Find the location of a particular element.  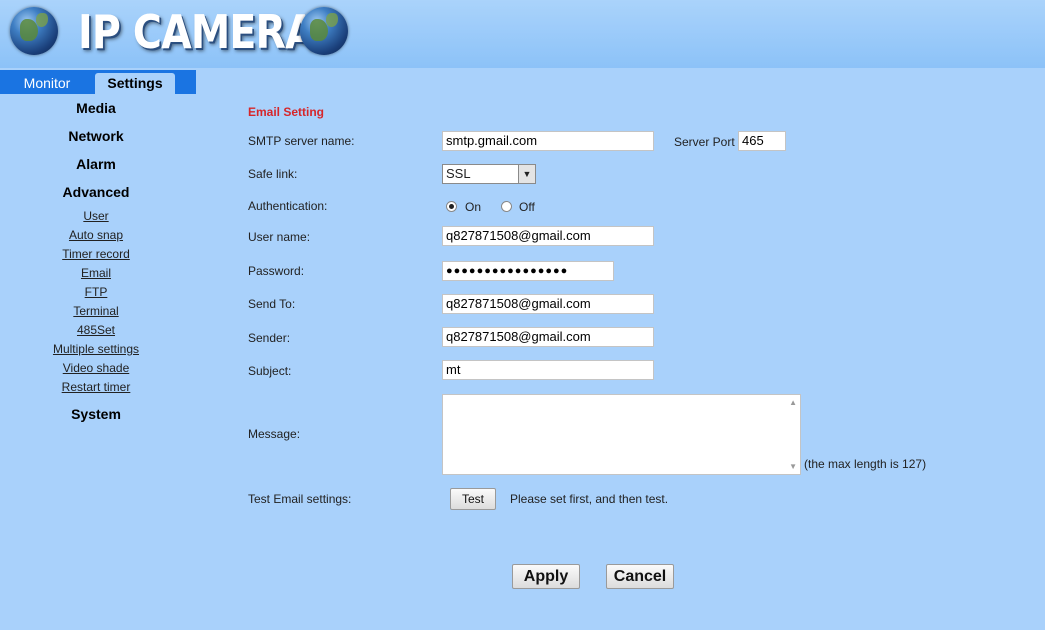

auth-off-label: Off is located at coordinates (527, 207).